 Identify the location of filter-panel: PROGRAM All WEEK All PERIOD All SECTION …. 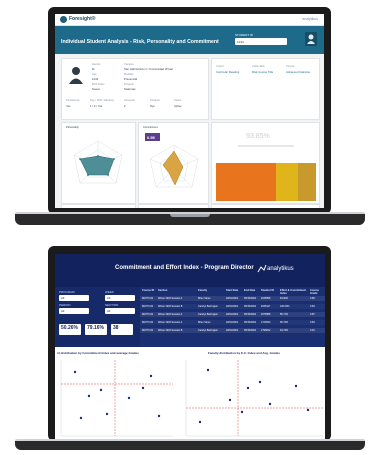
(97, 317).